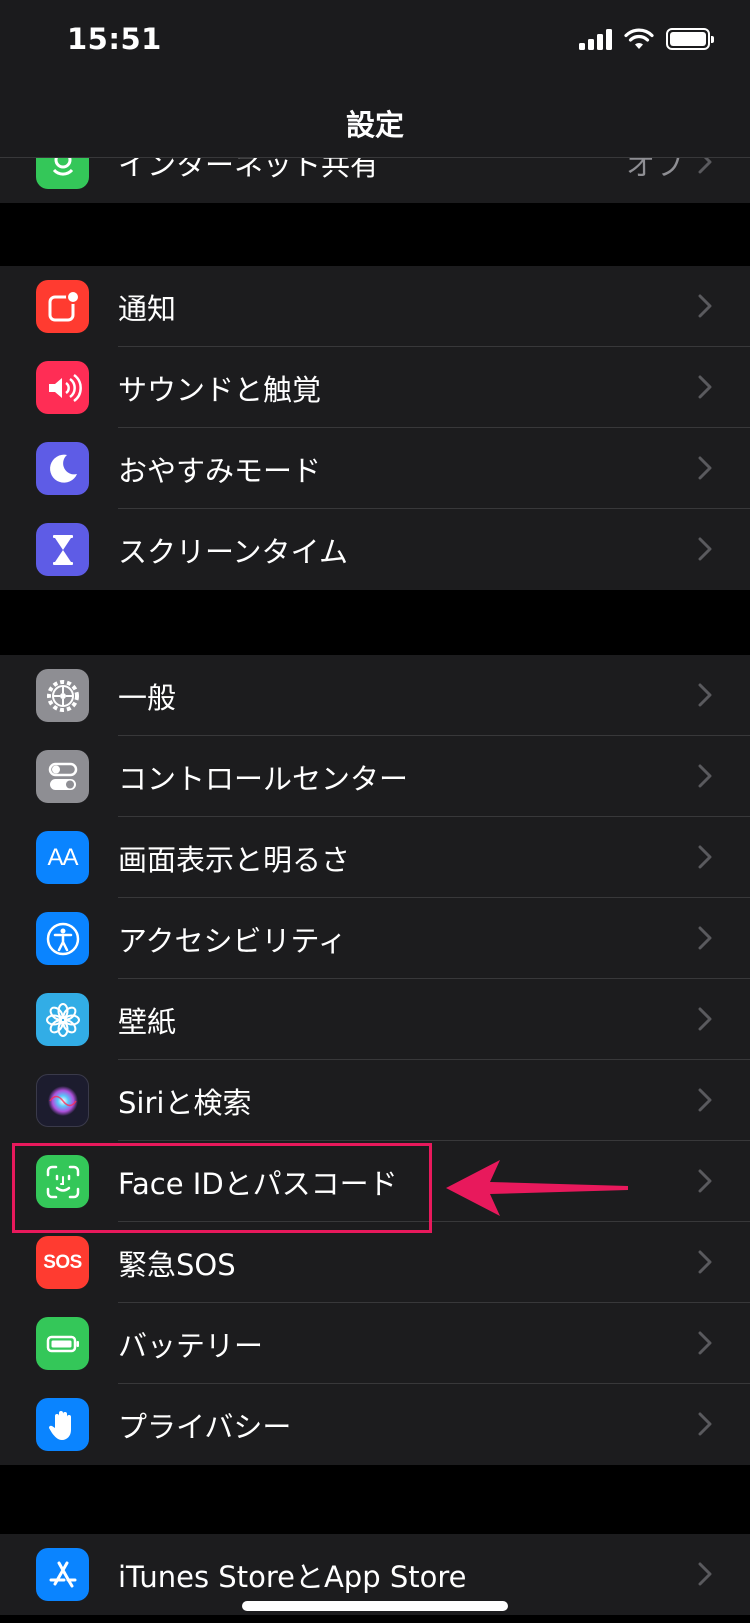  I want to click on settings-row-control-center: コントロールセンター, so click(375, 776).